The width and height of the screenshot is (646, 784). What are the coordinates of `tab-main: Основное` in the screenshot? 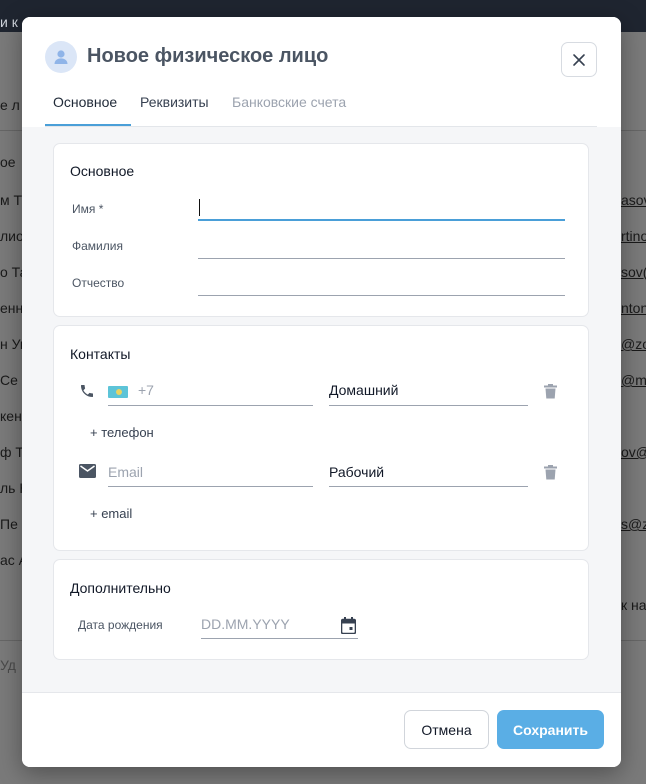 It's located at (85, 102).